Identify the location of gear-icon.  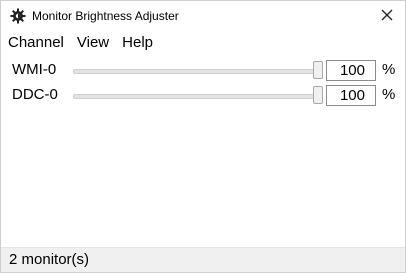
(18, 16).